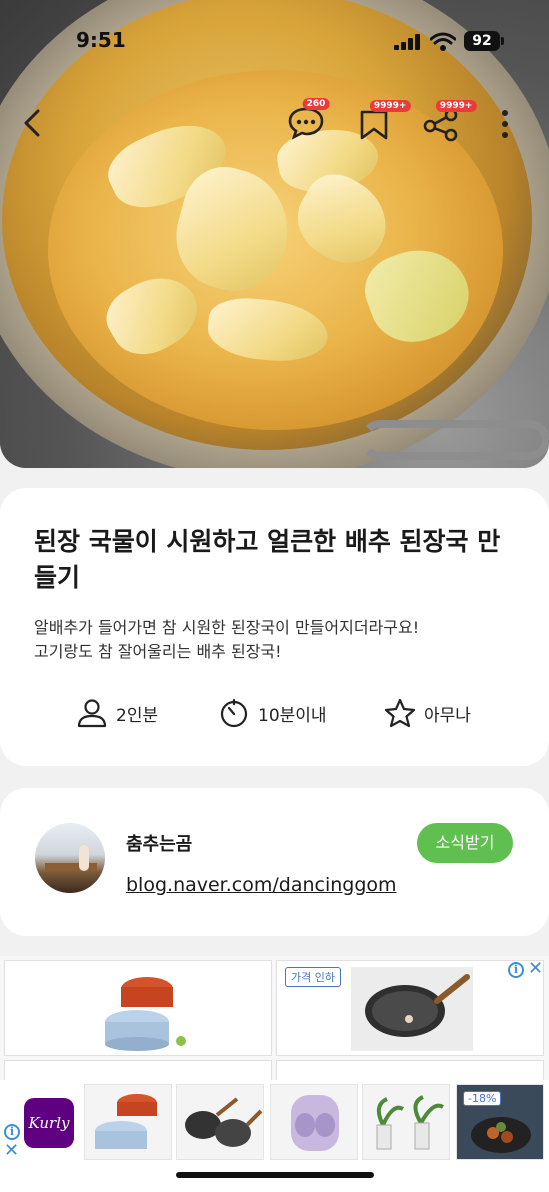 The width and height of the screenshot is (549, 1192). I want to click on recipe-description-line: 알배추가 들어가면 참 시원한 된장국이 만들어지더라구요!, so click(227, 627).